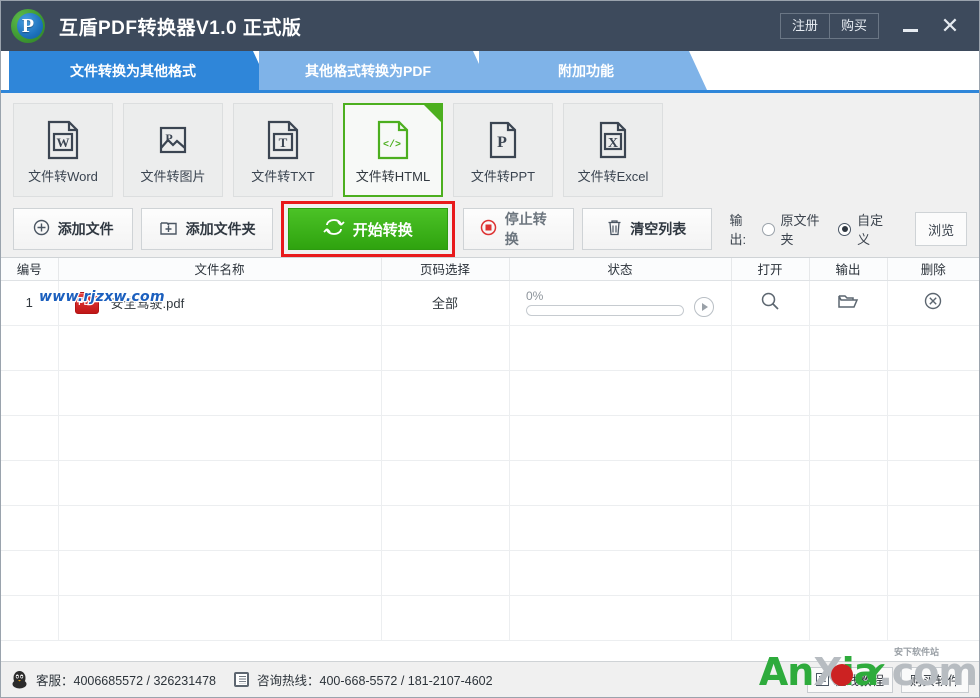 The image size is (980, 698). Describe the element at coordinates (283, 176) in the screenshot. I see `format-label: 文件转TXT` at that location.